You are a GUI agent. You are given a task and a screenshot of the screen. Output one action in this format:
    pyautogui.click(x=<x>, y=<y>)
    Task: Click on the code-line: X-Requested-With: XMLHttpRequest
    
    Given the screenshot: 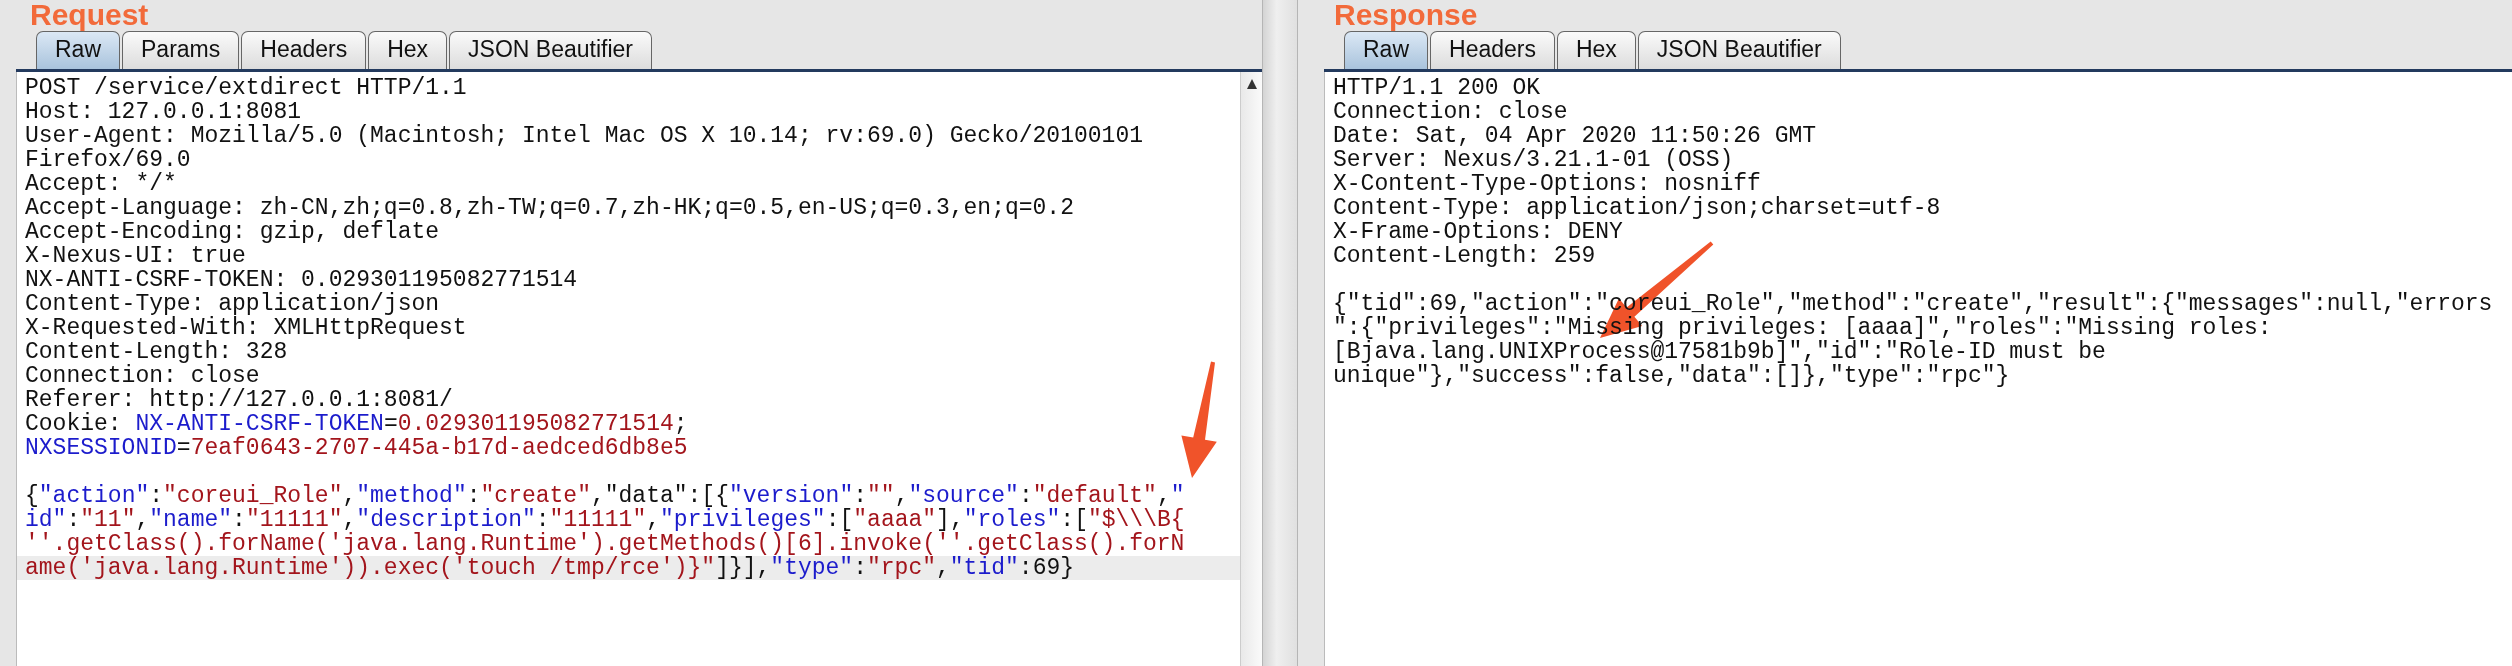 What is the action you would take?
    pyautogui.click(x=246, y=328)
    